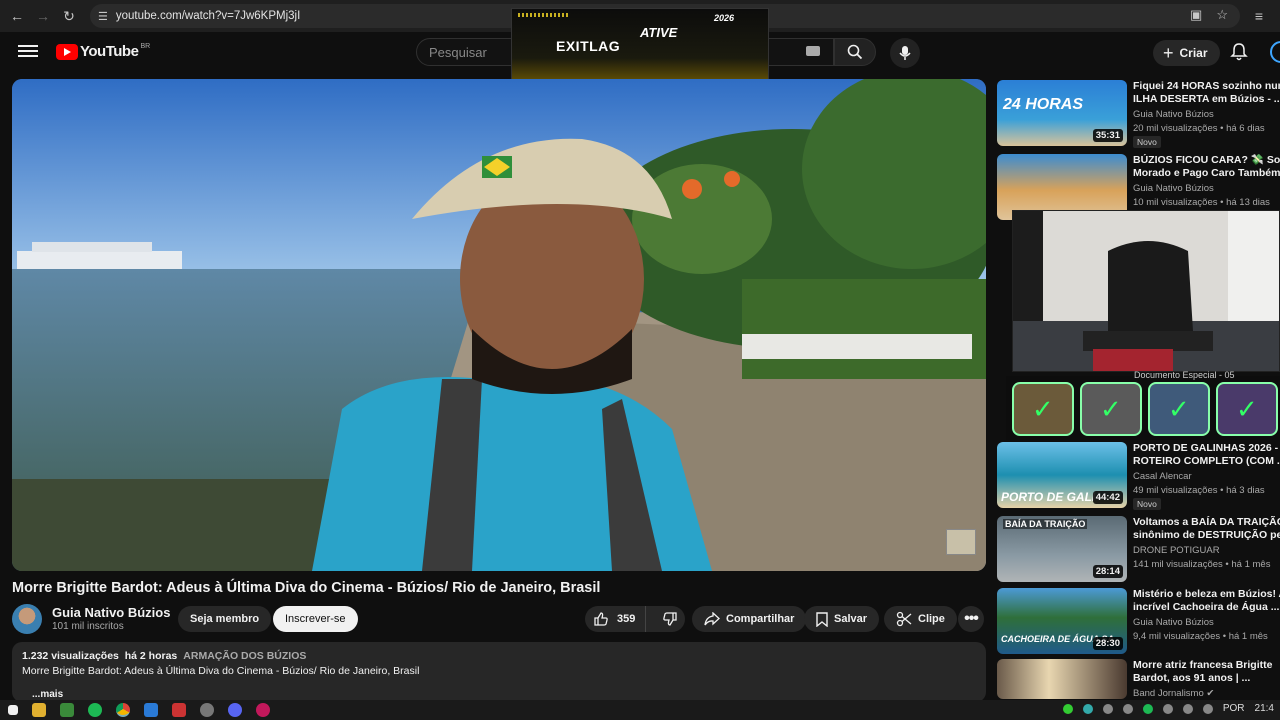 The width and height of the screenshot is (1280, 720). Describe the element at coordinates (1162, 476) in the screenshot. I see `recommendation-channel: Casal Alencar` at that location.